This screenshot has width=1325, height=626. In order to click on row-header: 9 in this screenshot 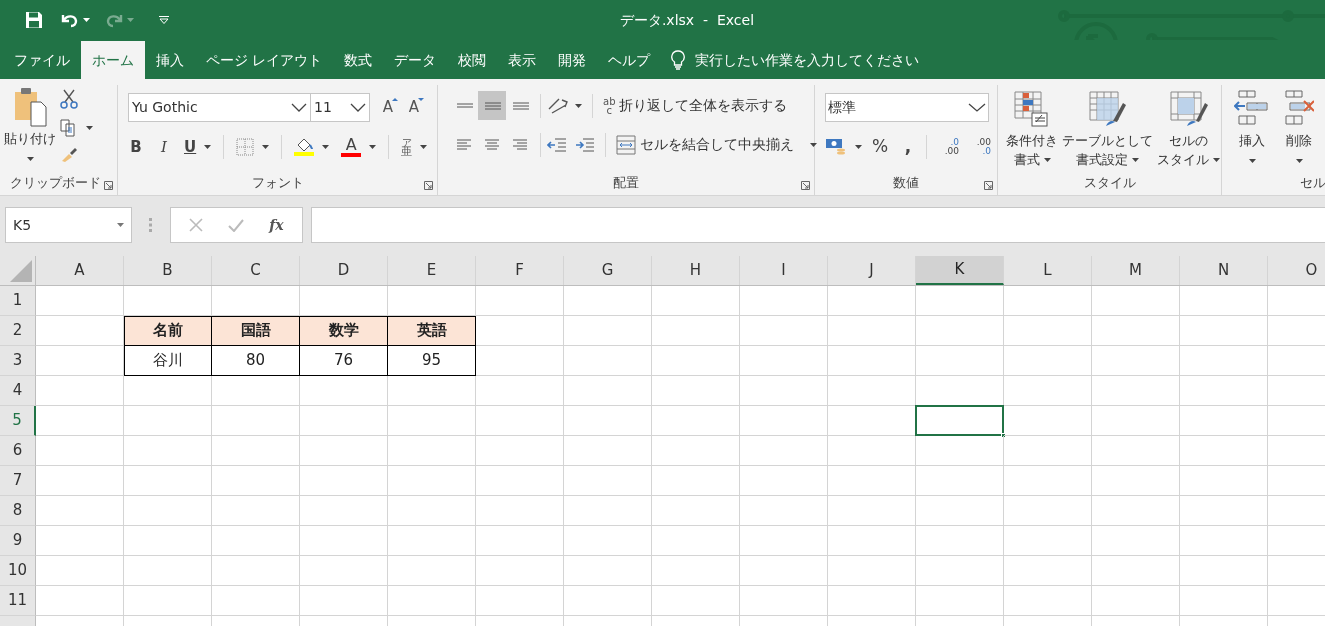, I will do `click(18, 541)`.